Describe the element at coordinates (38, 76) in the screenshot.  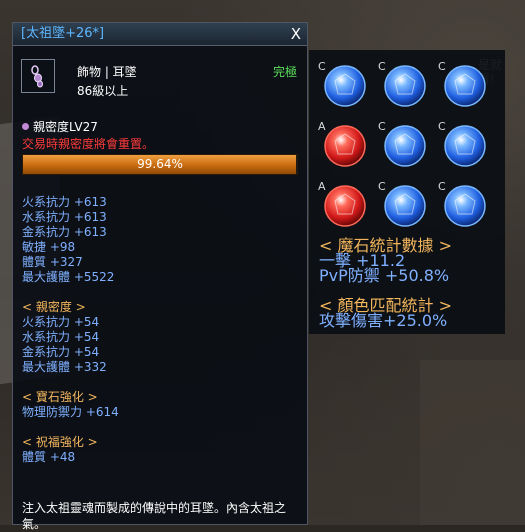
I see `earring-icon` at that location.